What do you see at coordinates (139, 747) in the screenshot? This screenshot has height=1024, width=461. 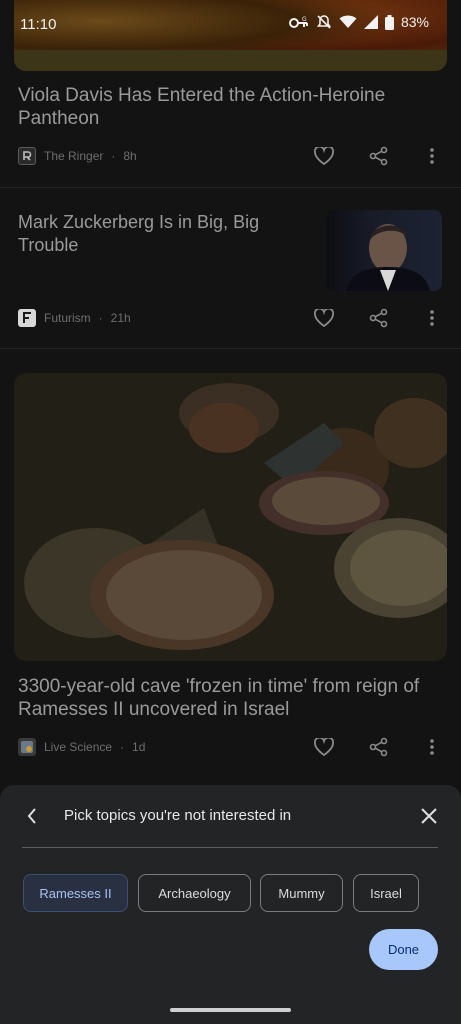 I see `article-age: 1d` at bounding box center [139, 747].